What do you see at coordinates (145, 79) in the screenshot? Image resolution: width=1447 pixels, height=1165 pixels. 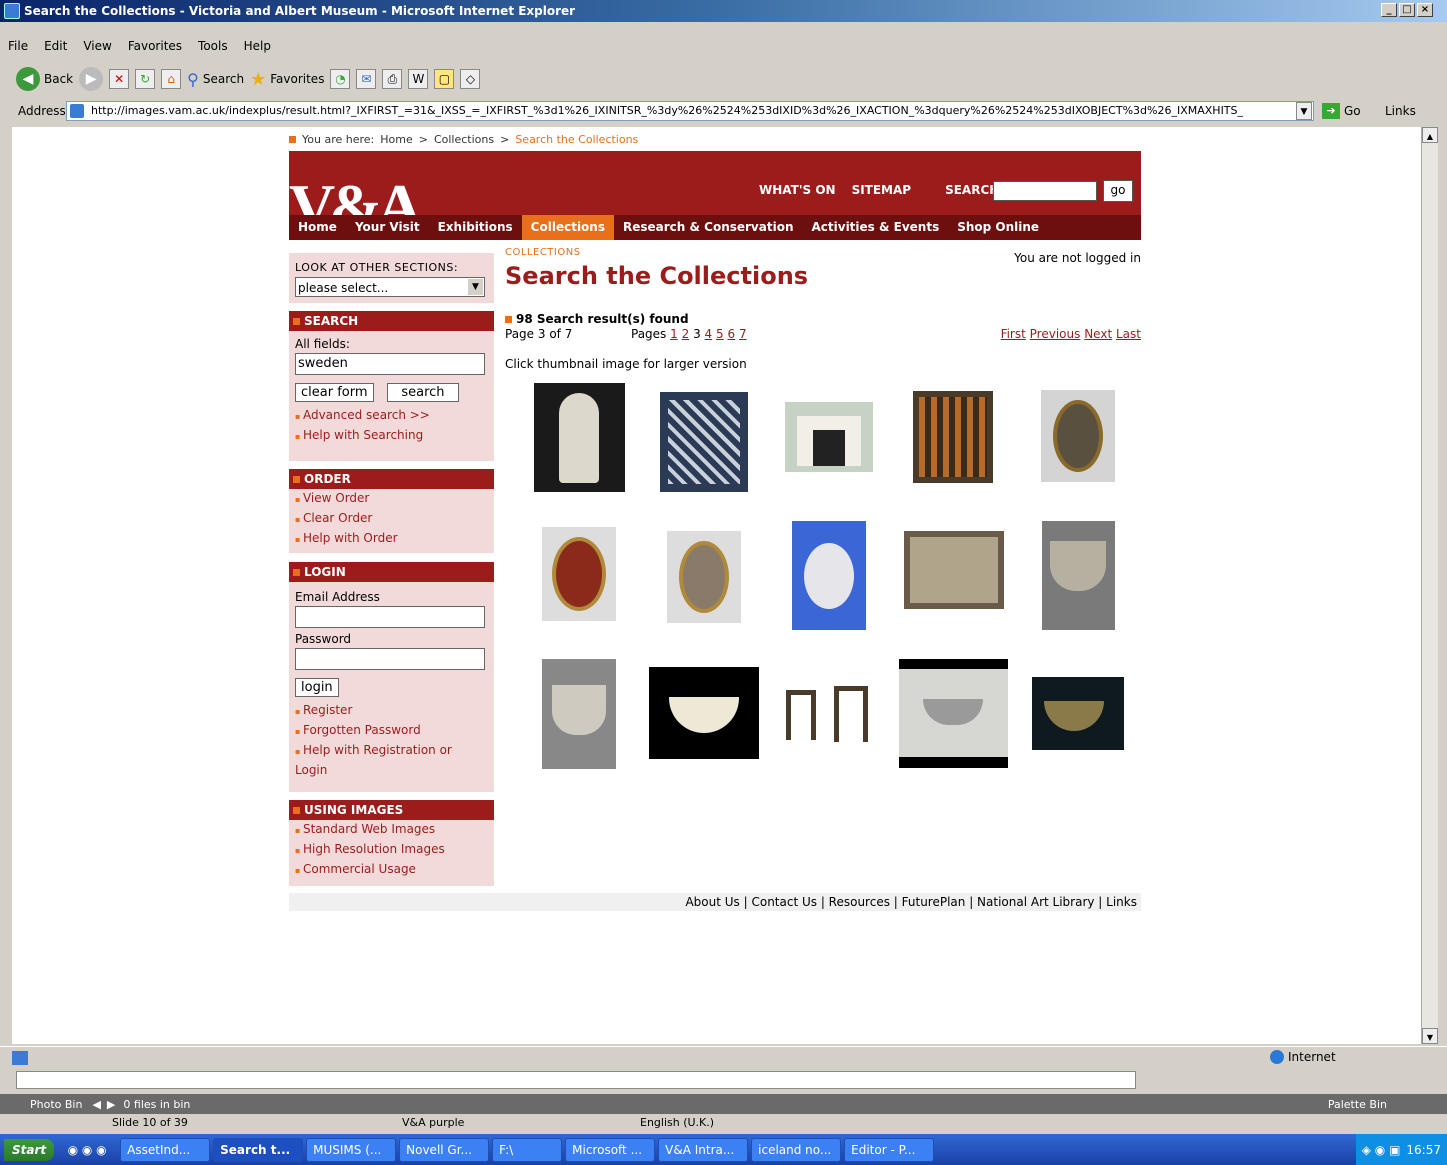 I see `refresh-icon: ↻` at bounding box center [145, 79].